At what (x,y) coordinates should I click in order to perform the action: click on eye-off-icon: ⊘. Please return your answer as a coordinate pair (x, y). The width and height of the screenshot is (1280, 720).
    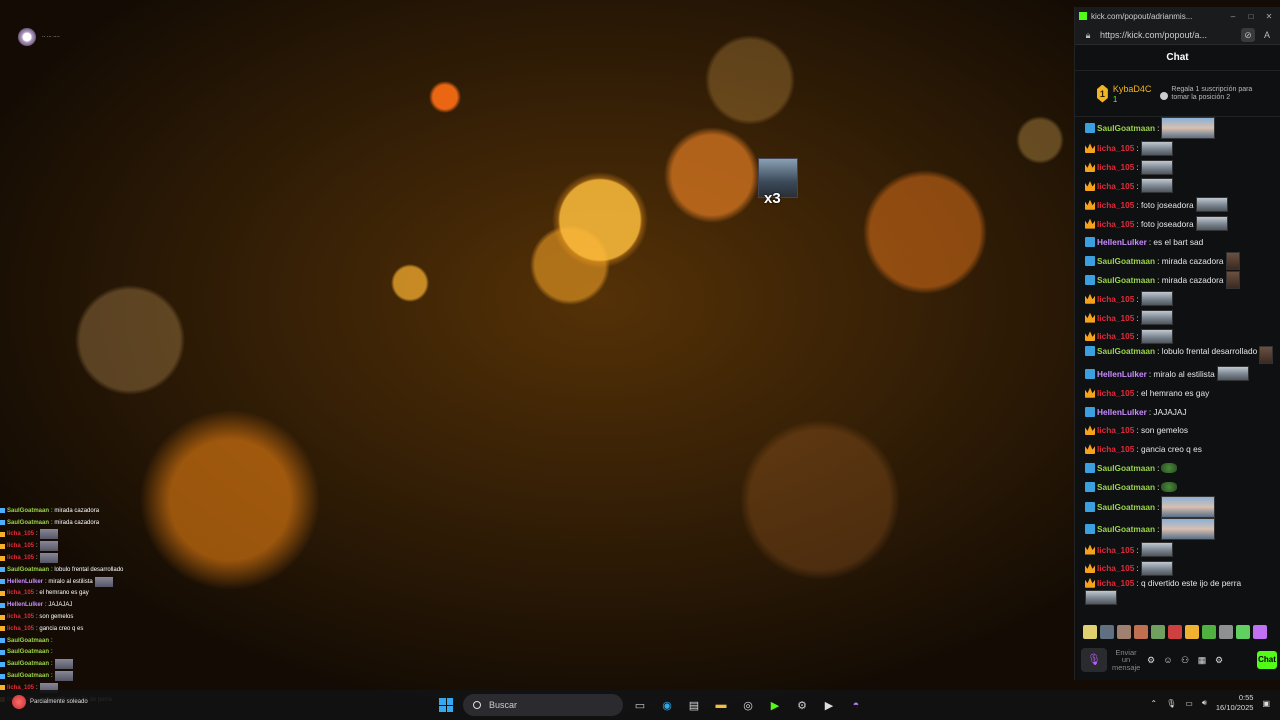
    Looking at the image, I should click on (1248, 34).